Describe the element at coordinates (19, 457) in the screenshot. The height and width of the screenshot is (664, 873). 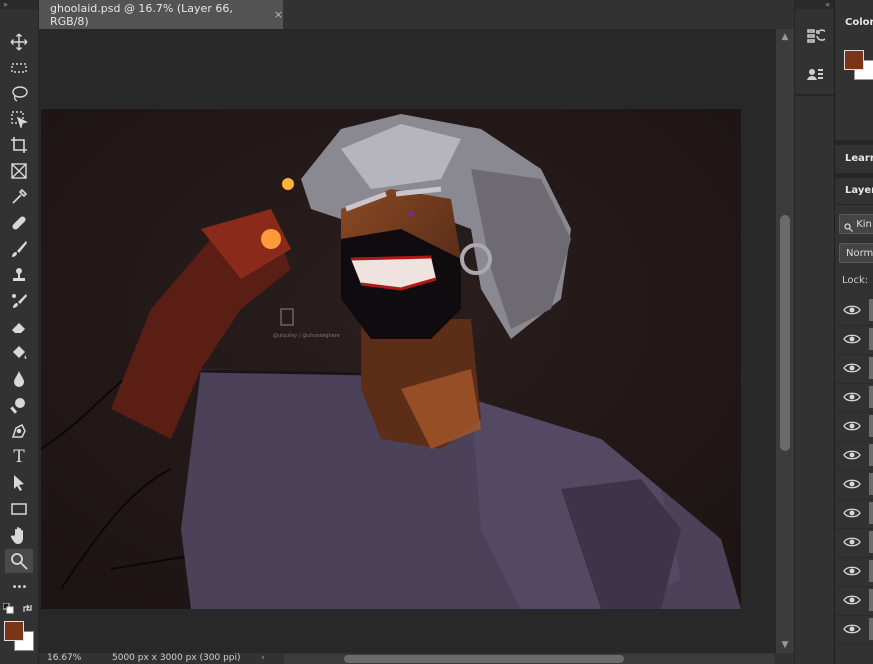
I see `type-tool-icon: T` at that location.